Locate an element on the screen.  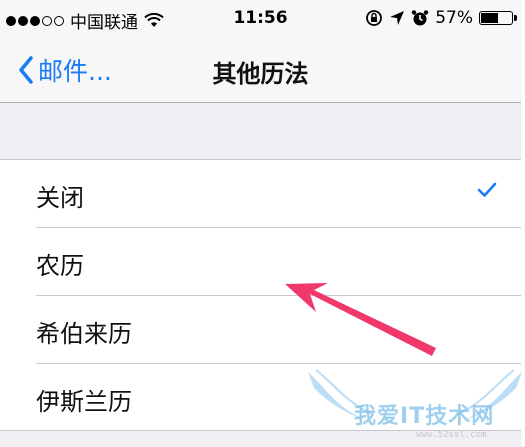
calendar-option-hebrew: 希伯来历 is located at coordinates (278, 330).